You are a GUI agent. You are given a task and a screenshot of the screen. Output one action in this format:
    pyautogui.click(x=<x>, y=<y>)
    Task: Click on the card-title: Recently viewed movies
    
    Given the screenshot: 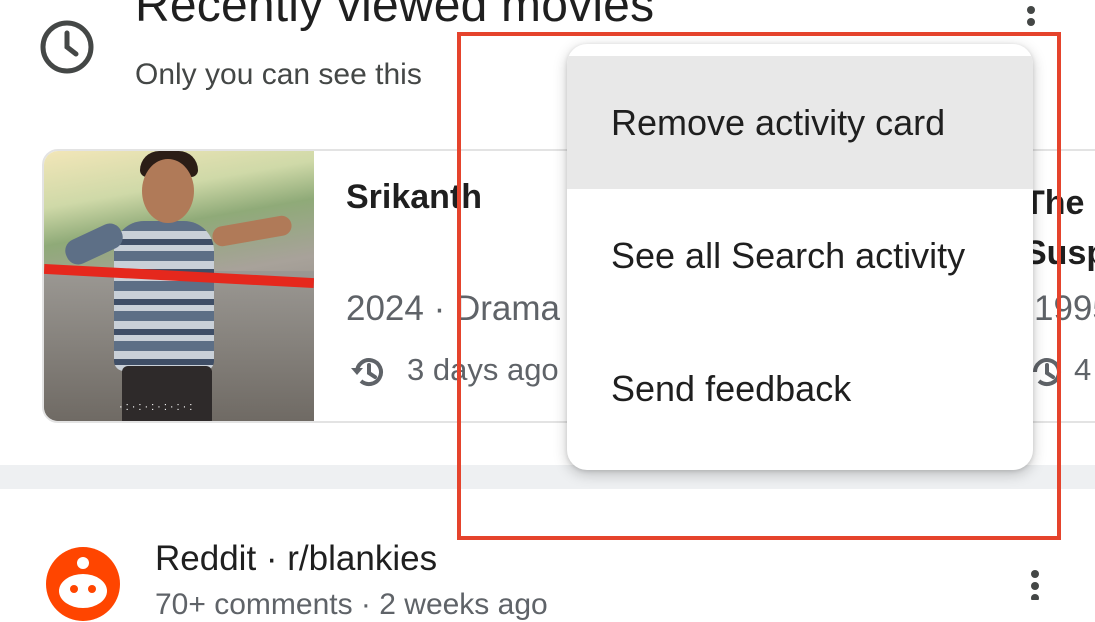 What is the action you would take?
    pyautogui.click(x=395, y=16)
    